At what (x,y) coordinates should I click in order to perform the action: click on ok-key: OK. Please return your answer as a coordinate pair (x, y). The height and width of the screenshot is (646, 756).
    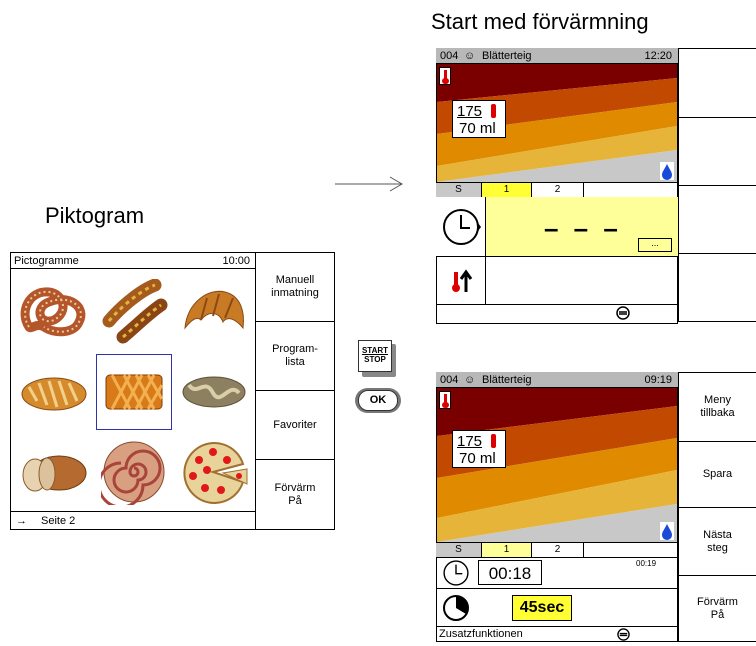
    Looking at the image, I should click on (379, 401).